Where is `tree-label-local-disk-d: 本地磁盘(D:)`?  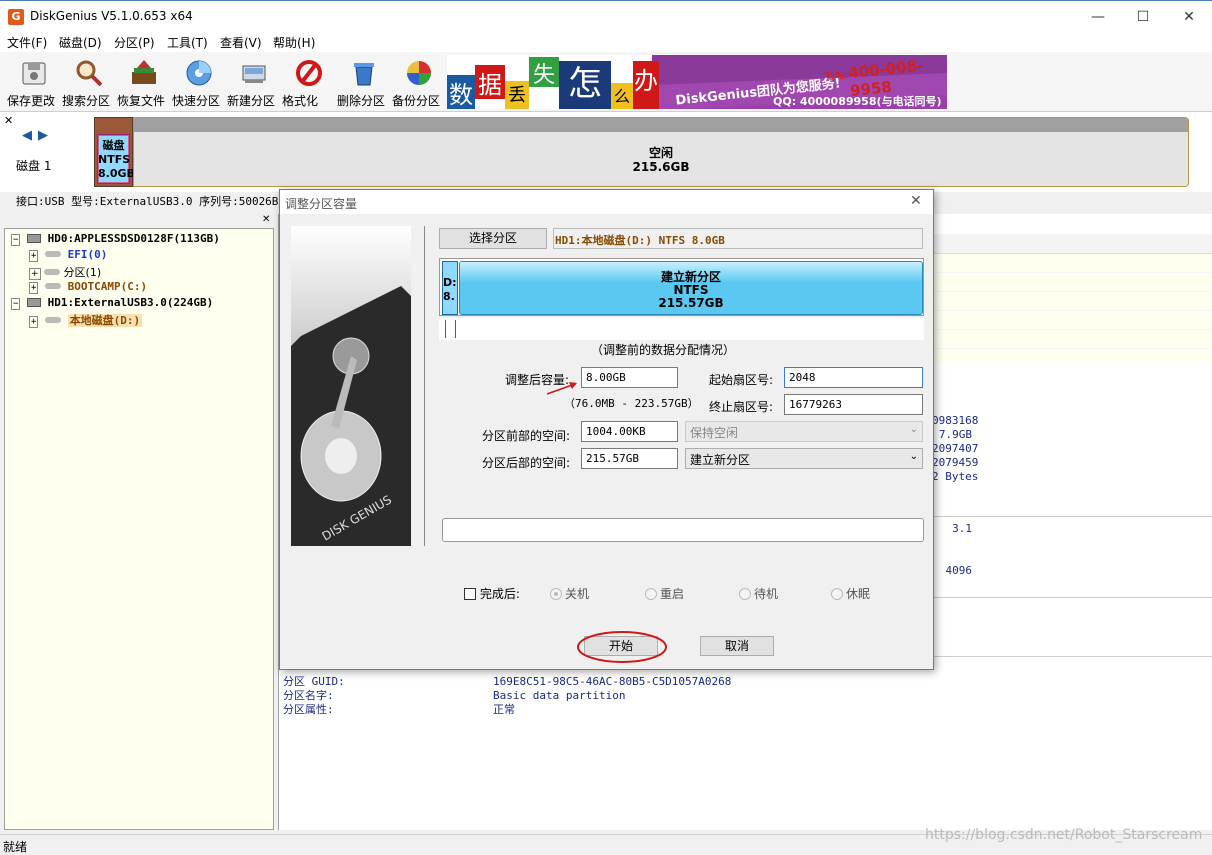 tree-label-local-disk-d: 本地磁盘(D:) is located at coordinates (105, 320).